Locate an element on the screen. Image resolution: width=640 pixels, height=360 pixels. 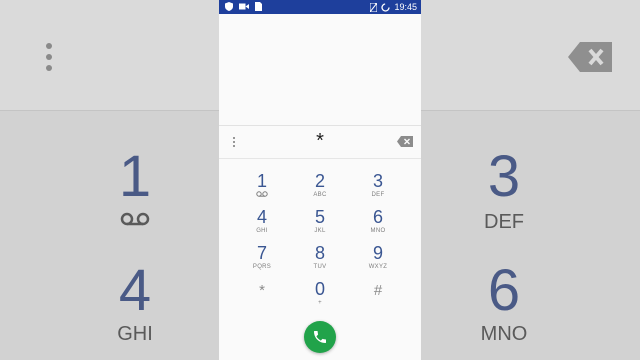
key-9-letters: WXYZ is located at coordinates (378, 267).